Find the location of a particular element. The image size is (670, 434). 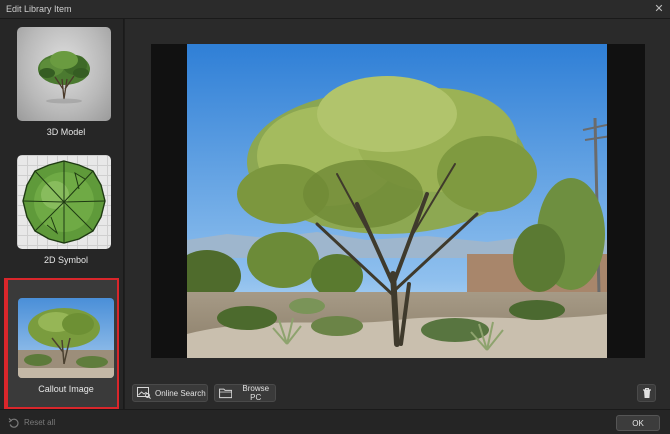

sidebar-item-2d-symbol: 2D Symbol is located at coordinates (61, 215).